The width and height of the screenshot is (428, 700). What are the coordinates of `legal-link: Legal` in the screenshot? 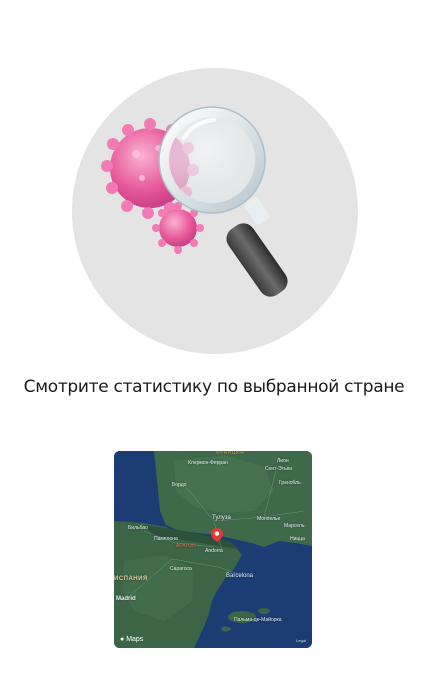 It's located at (301, 640).